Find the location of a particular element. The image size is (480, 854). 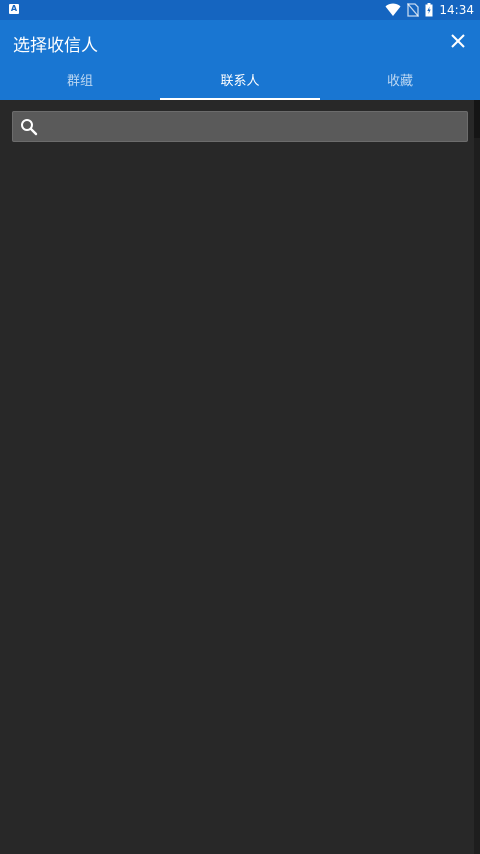

wifi-icon is located at coordinates (393, 10).